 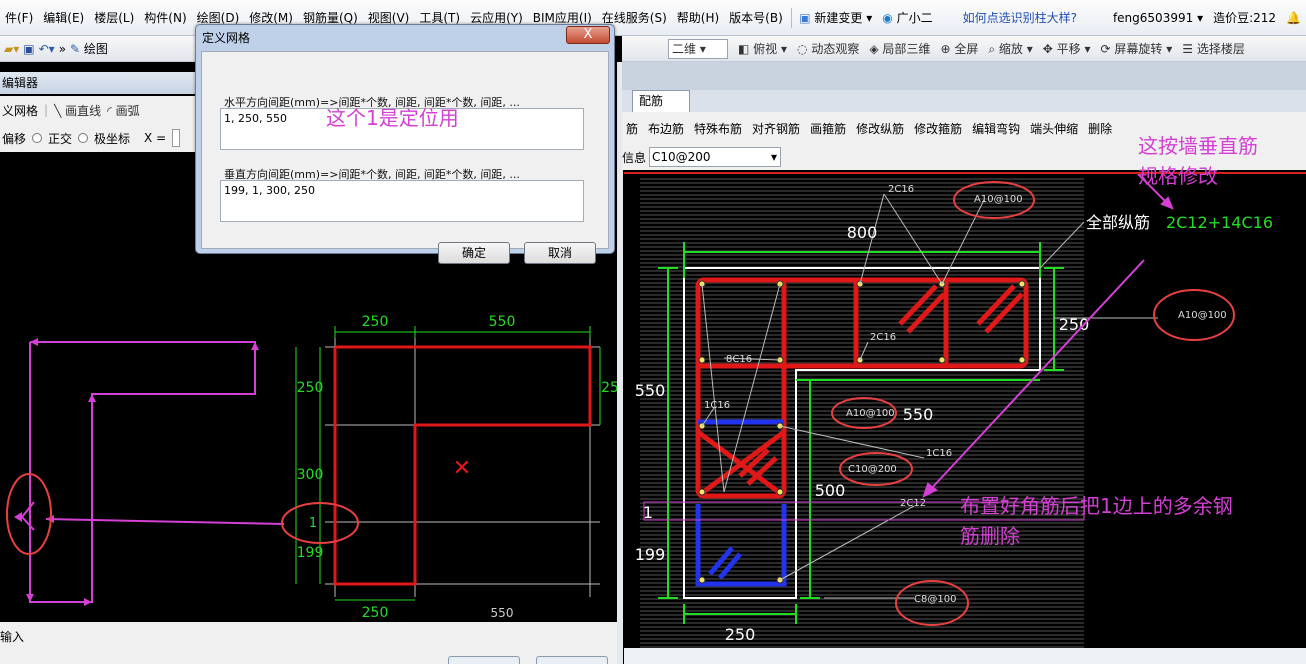 I want to click on draw-button: ✎ 绘图, so click(x=89, y=48).